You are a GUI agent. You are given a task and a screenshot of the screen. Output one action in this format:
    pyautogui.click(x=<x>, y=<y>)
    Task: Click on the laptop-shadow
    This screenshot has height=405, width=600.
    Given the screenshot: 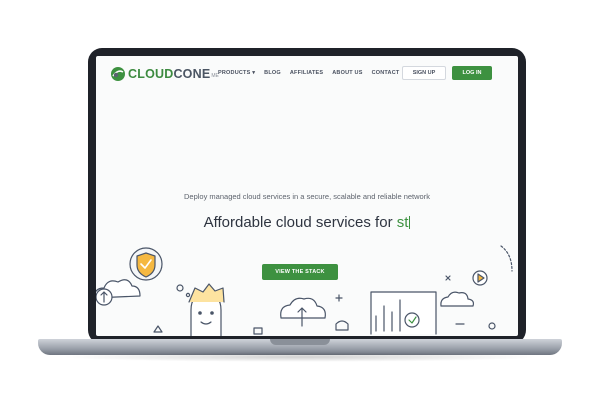 What is the action you would take?
    pyautogui.click(x=300, y=357)
    